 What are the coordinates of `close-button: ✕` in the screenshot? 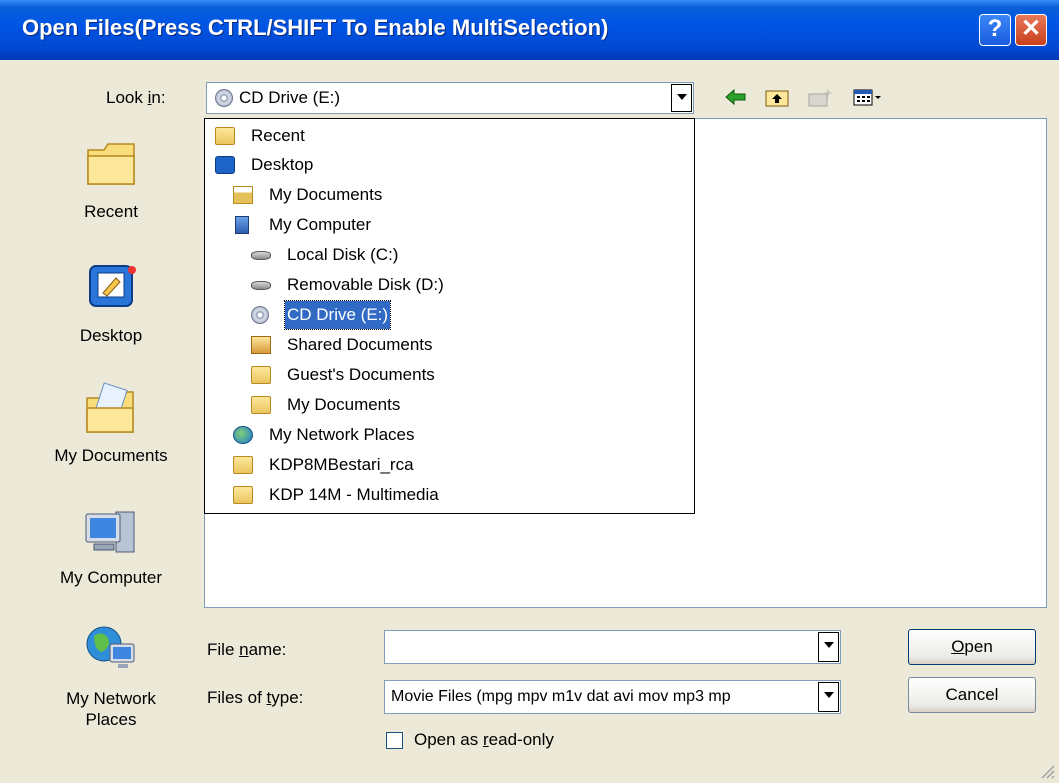 It's located at (1031, 30).